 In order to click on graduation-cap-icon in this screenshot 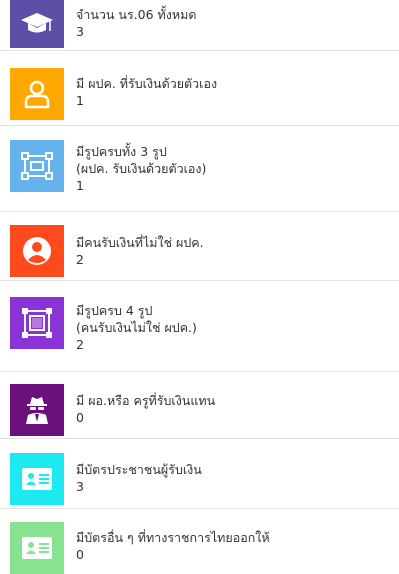, I will do `click(37, 23)`.